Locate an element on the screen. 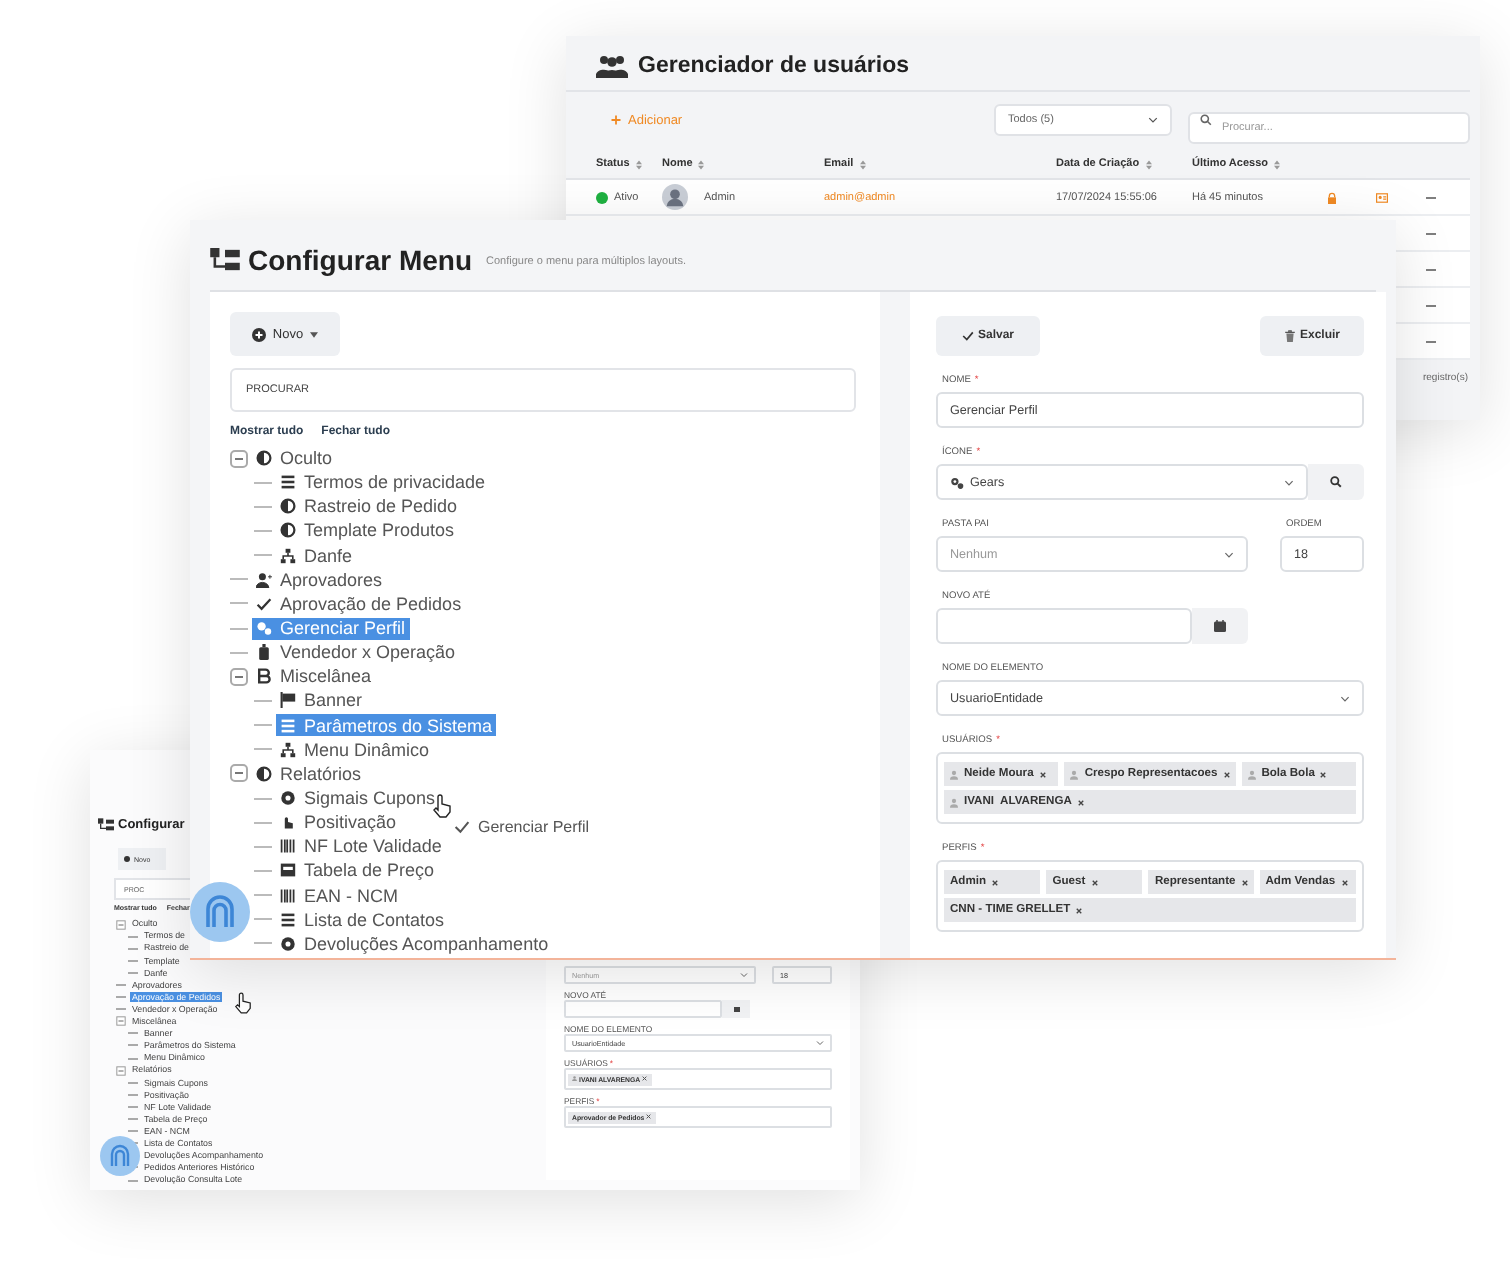  tree-item: Aprovadores is located at coordinates (319, 579).